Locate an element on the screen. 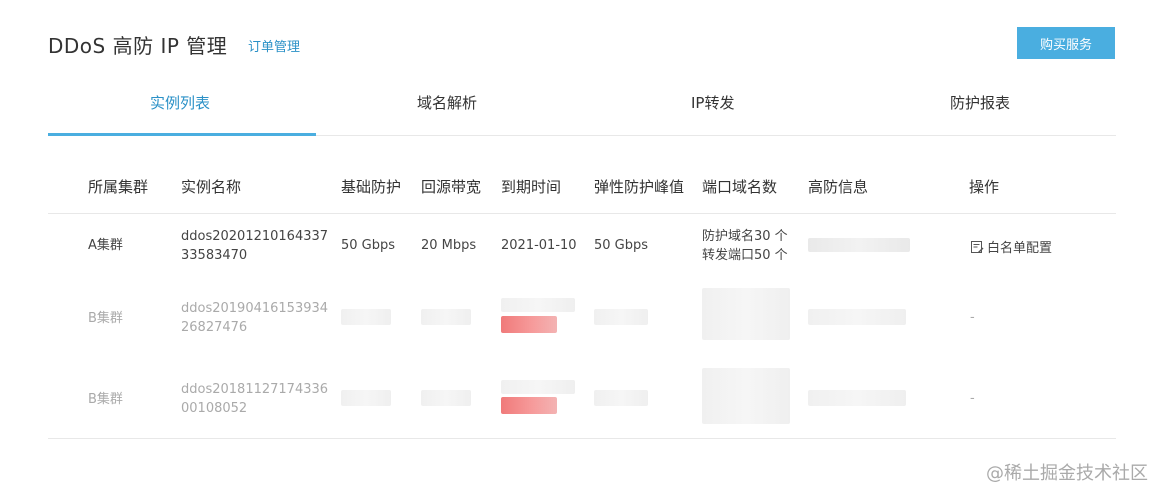  column-header-expire-time: 到期时间 is located at coordinates (531, 187).